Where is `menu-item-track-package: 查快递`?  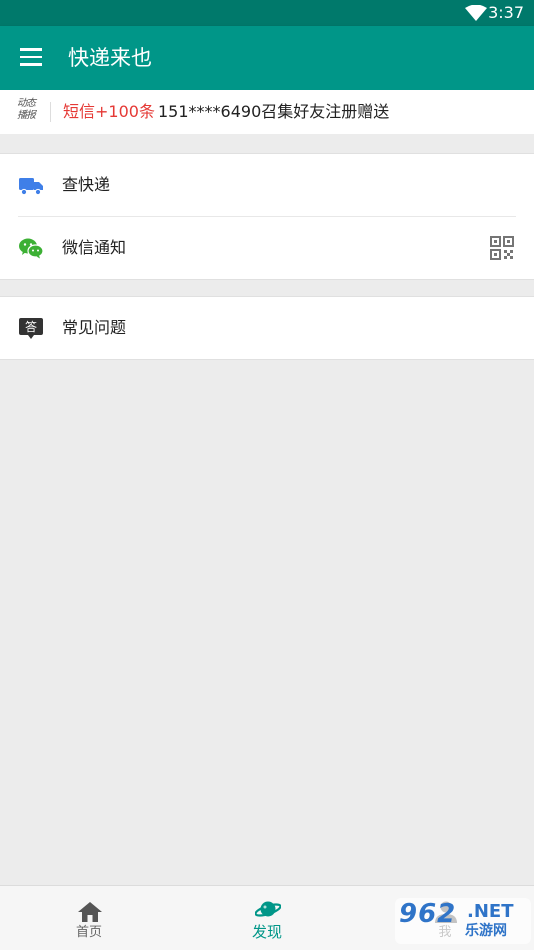
menu-item-track-package: 查快递 is located at coordinates (267, 185).